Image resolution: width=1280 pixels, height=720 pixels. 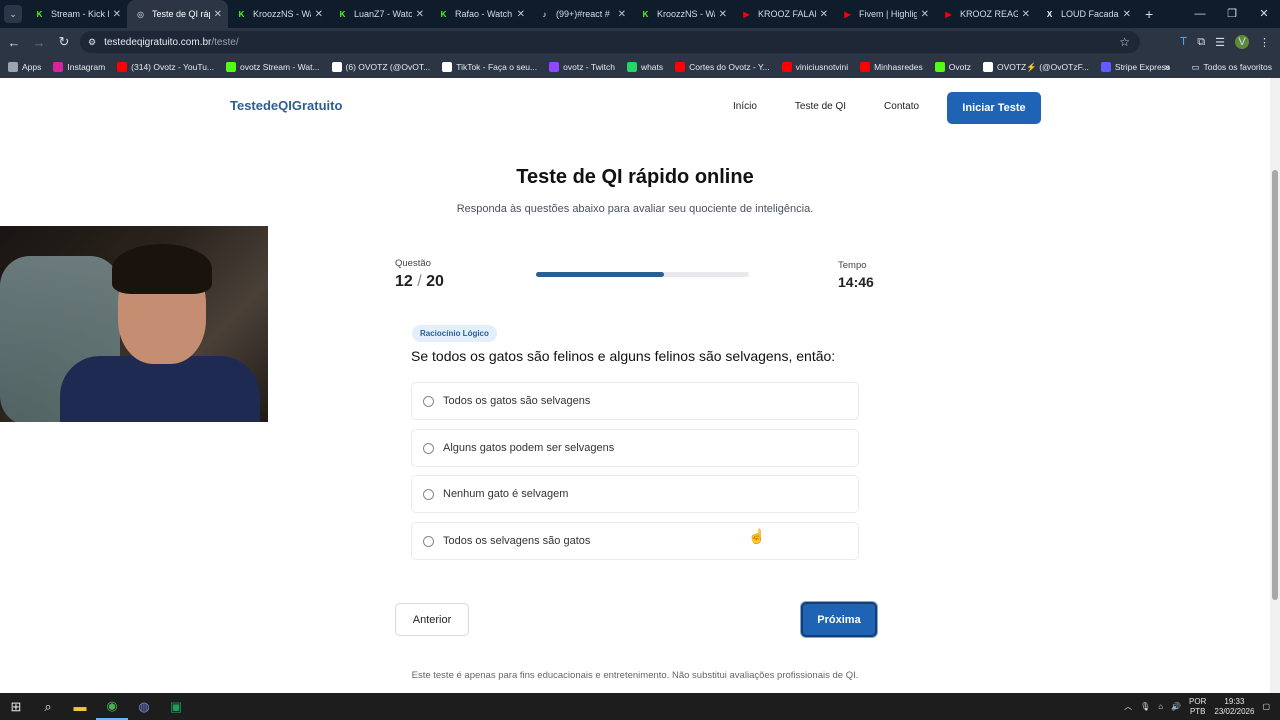 I want to click on bookmark-item: Ovotz, so click(x=952, y=67).